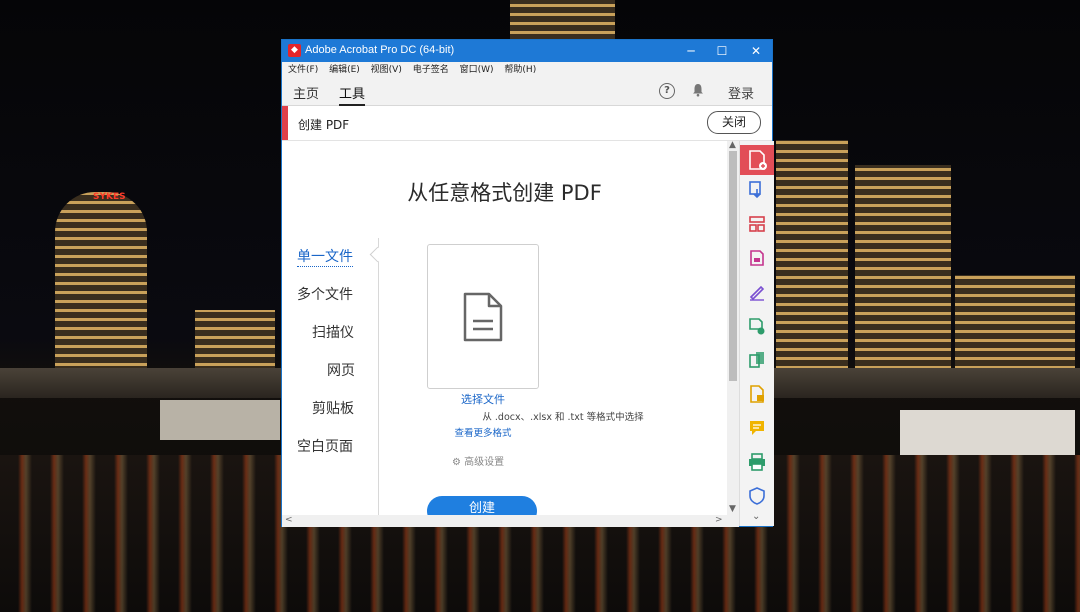 This screenshot has width=1080, height=612. What do you see at coordinates (757, 292) in the screenshot?
I see `fill-sign-icon` at bounding box center [757, 292].